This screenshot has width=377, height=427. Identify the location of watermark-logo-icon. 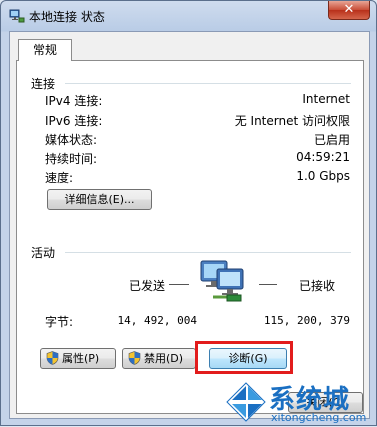
(246, 402).